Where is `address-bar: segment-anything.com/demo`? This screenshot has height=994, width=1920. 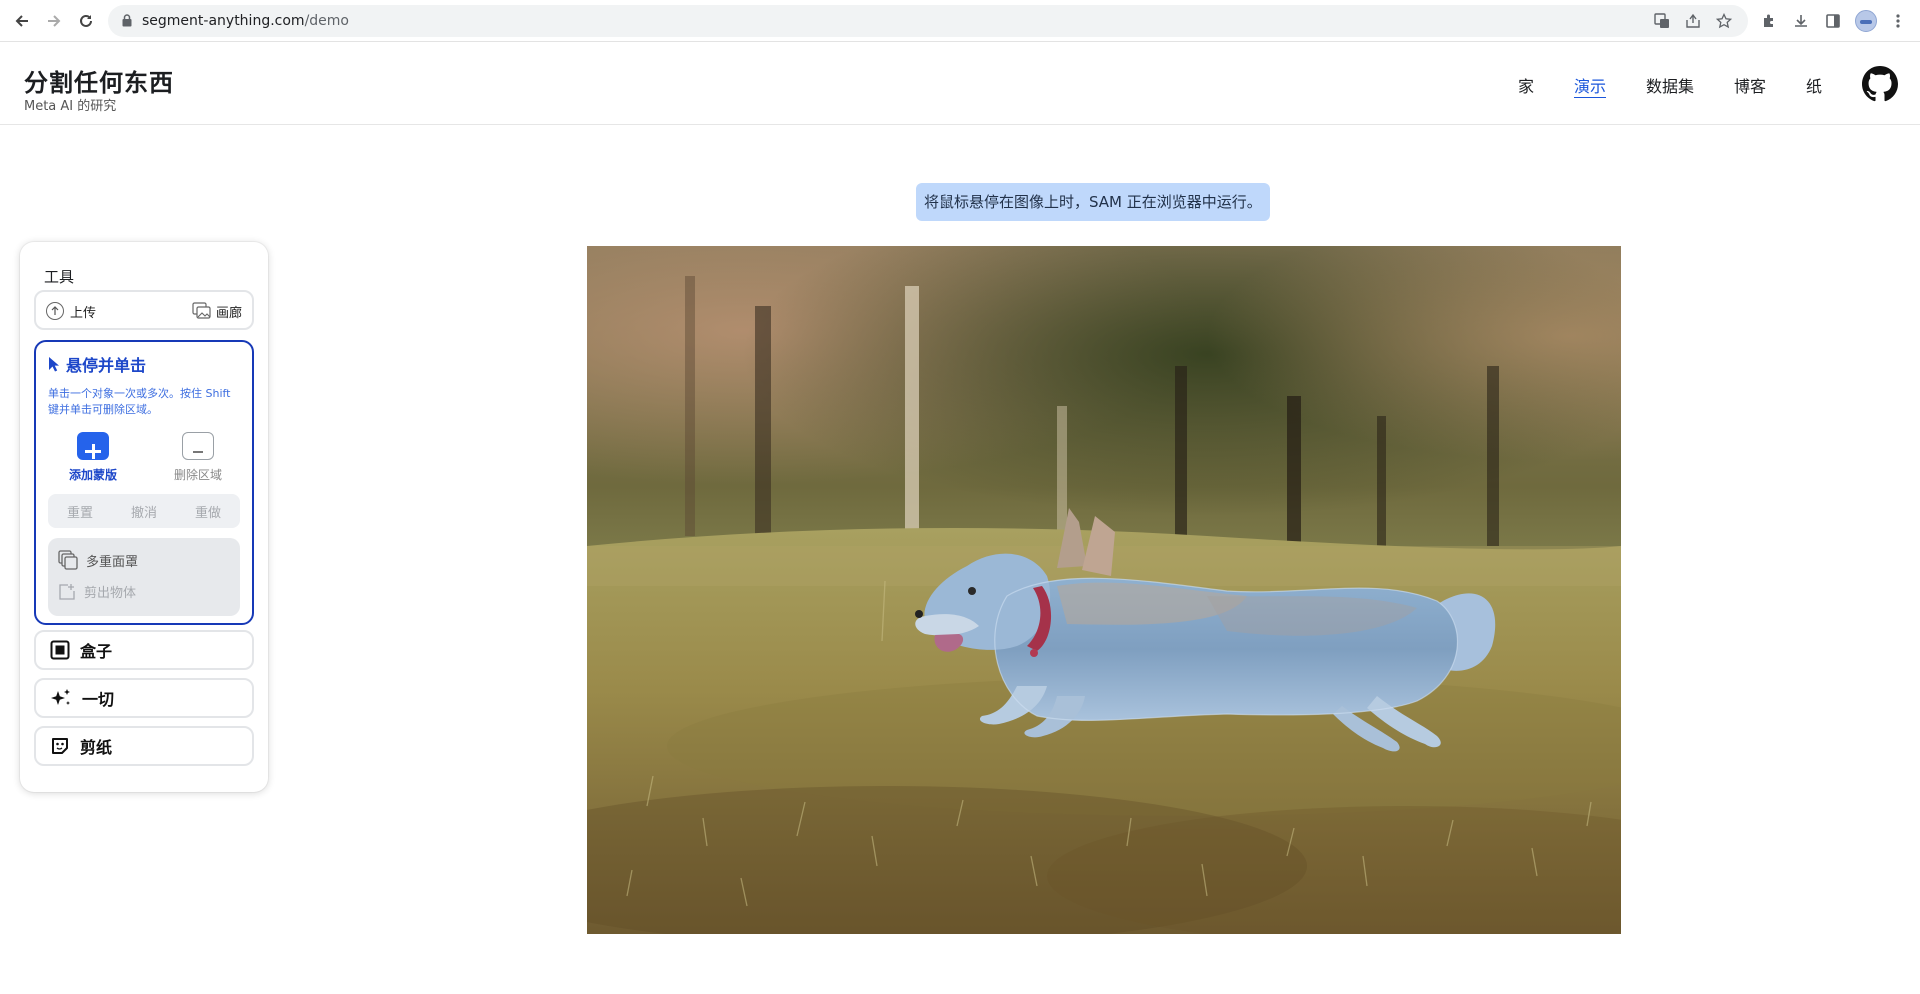
address-bar: segment-anything.com/demo is located at coordinates (928, 21).